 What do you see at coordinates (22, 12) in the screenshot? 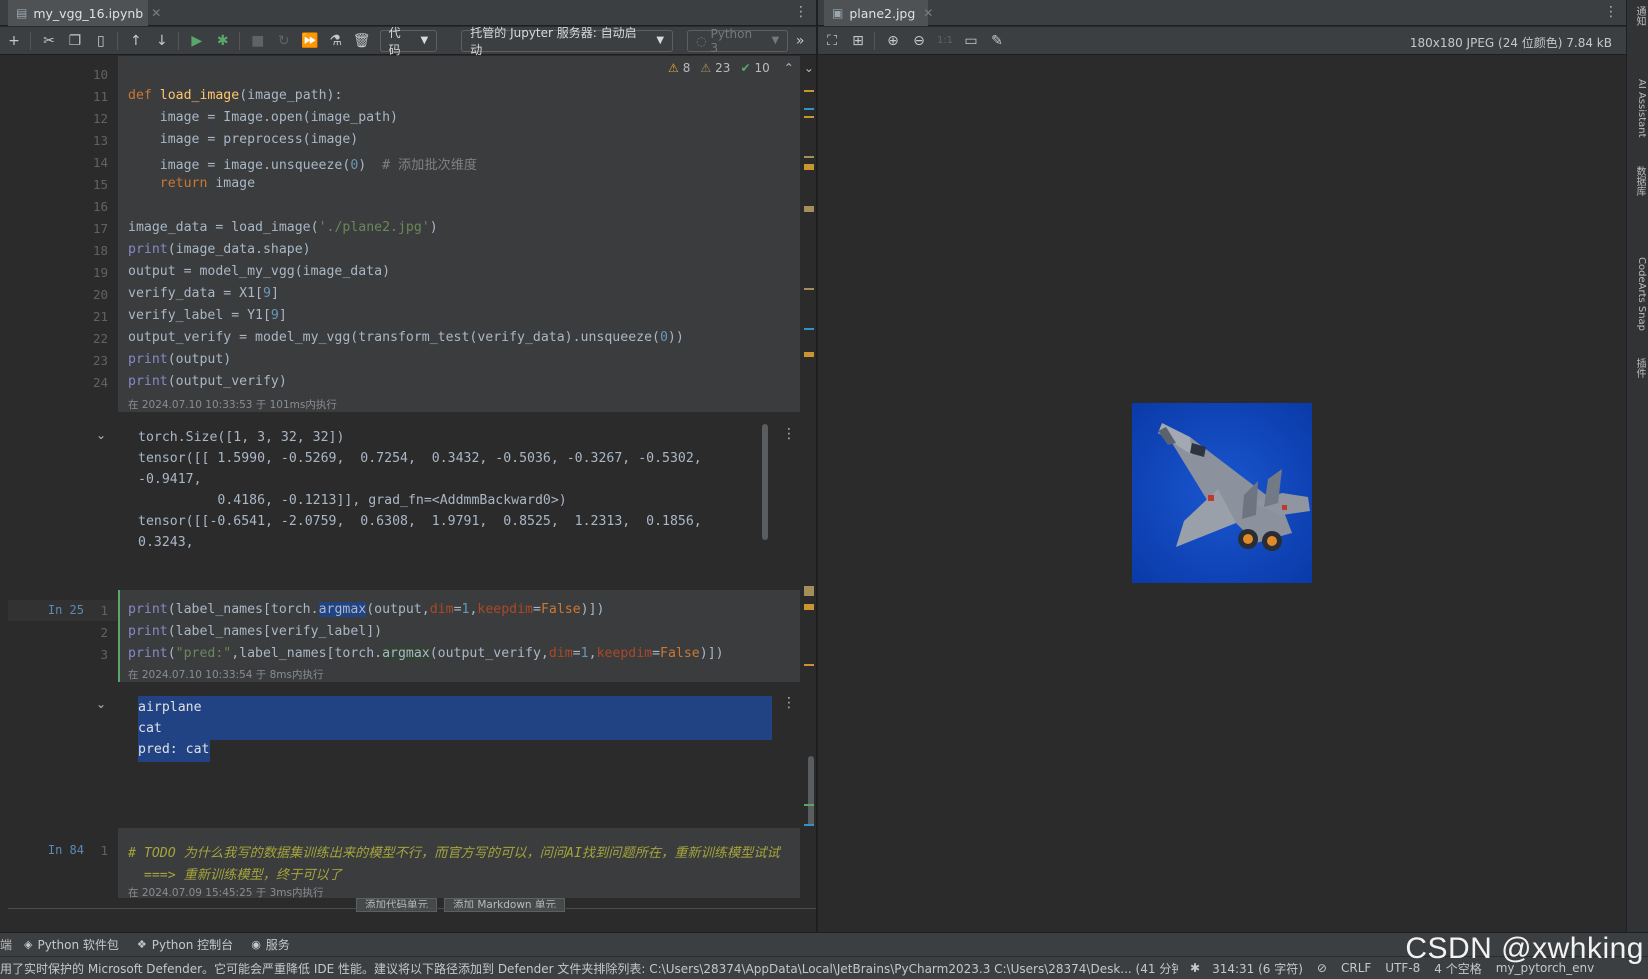
I see `notebook-file-icon: ▤` at bounding box center [22, 12].